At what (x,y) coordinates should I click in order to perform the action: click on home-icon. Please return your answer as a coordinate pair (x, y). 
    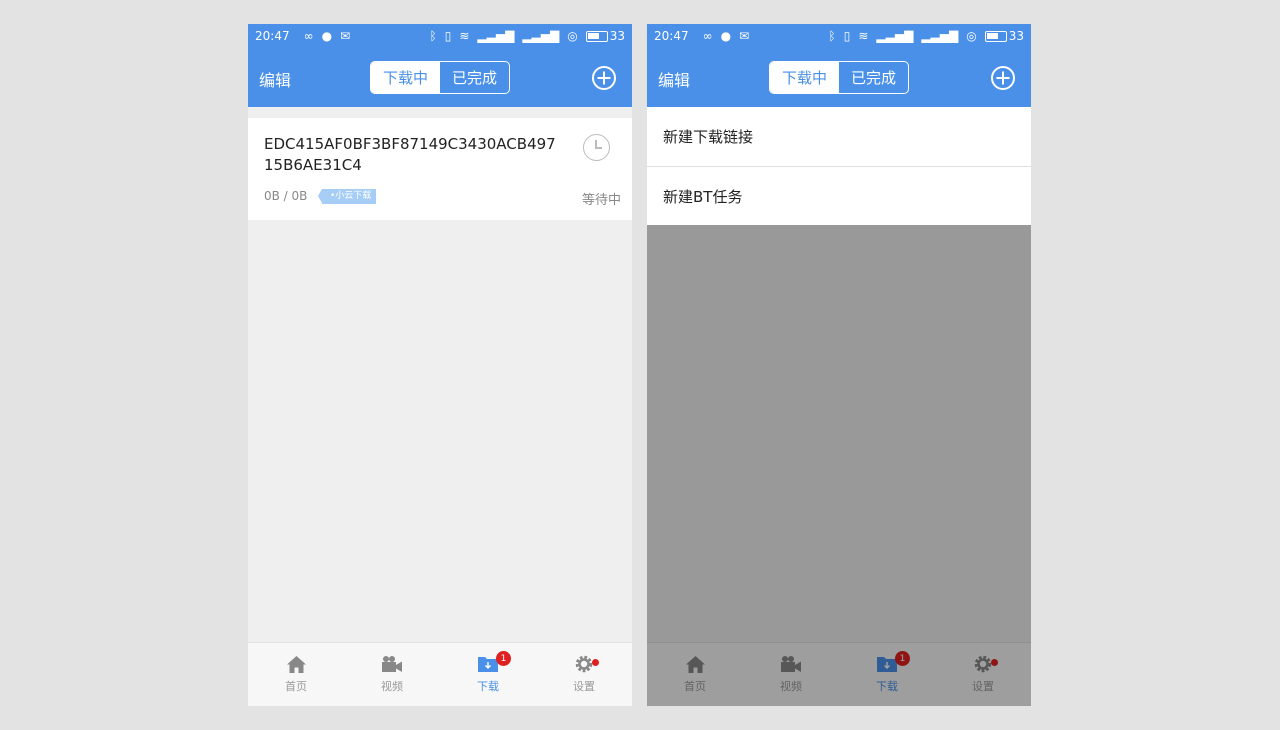
    Looking at the image, I should click on (296, 664).